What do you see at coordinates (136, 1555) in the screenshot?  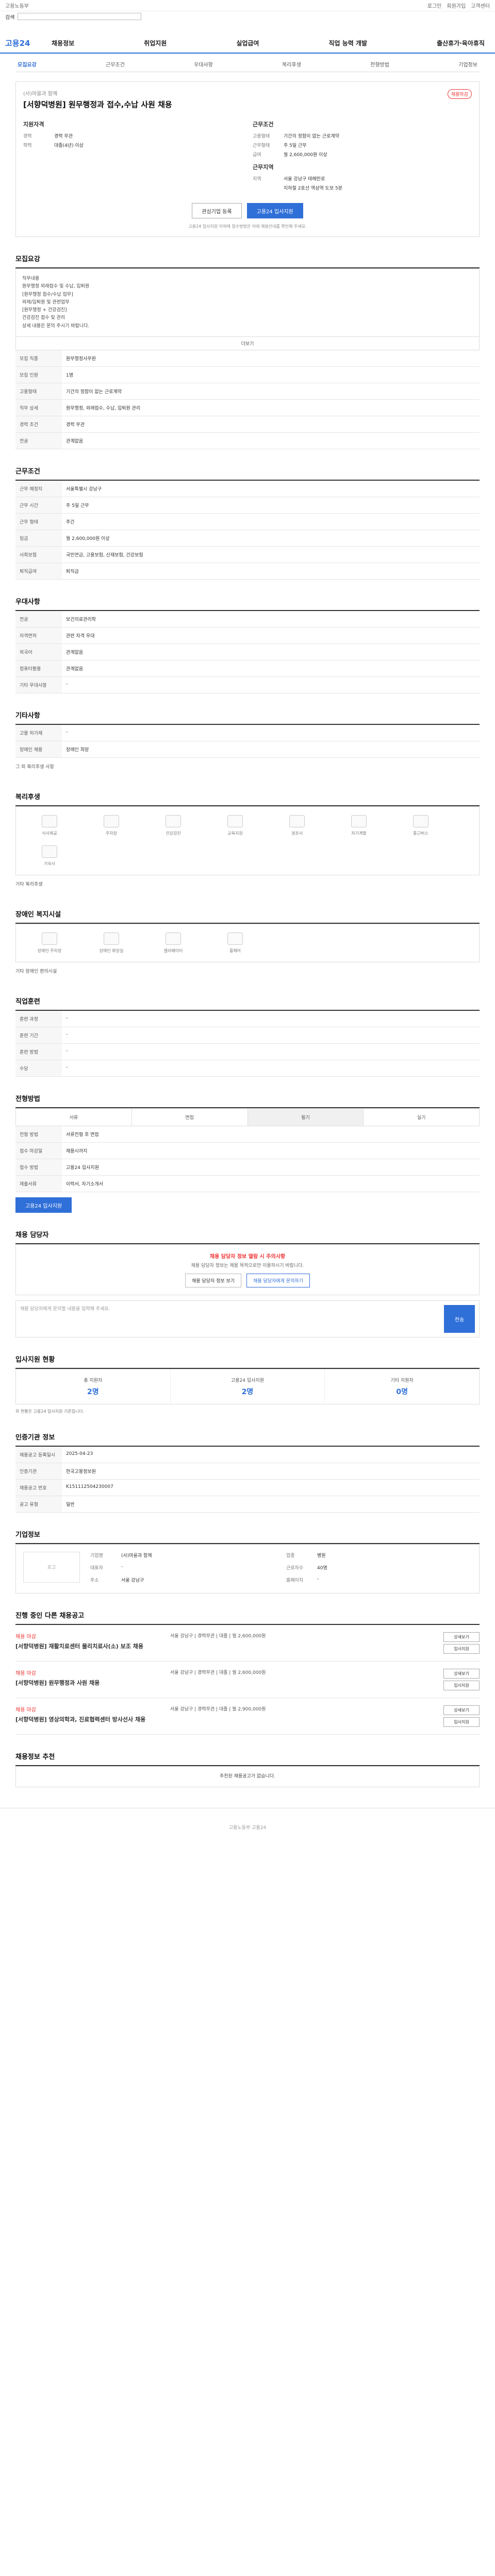 I see `company-value: (사)마을과 함께` at bounding box center [136, 1555].